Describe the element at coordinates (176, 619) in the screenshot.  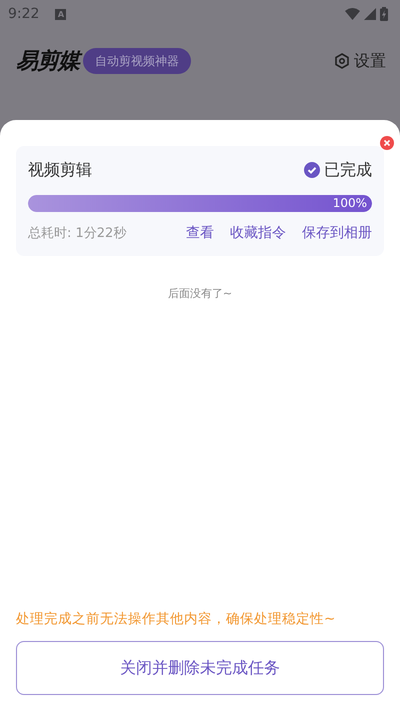
I see `warning-text: 处理完成之前无法操作其他内容，确保处理稳定性~` at that location.